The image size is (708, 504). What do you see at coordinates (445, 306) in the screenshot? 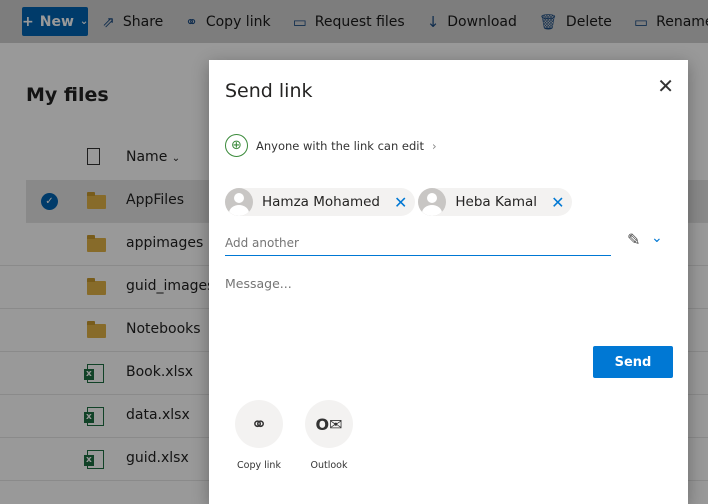
I see `message-input` at bounding box center [445, 306].